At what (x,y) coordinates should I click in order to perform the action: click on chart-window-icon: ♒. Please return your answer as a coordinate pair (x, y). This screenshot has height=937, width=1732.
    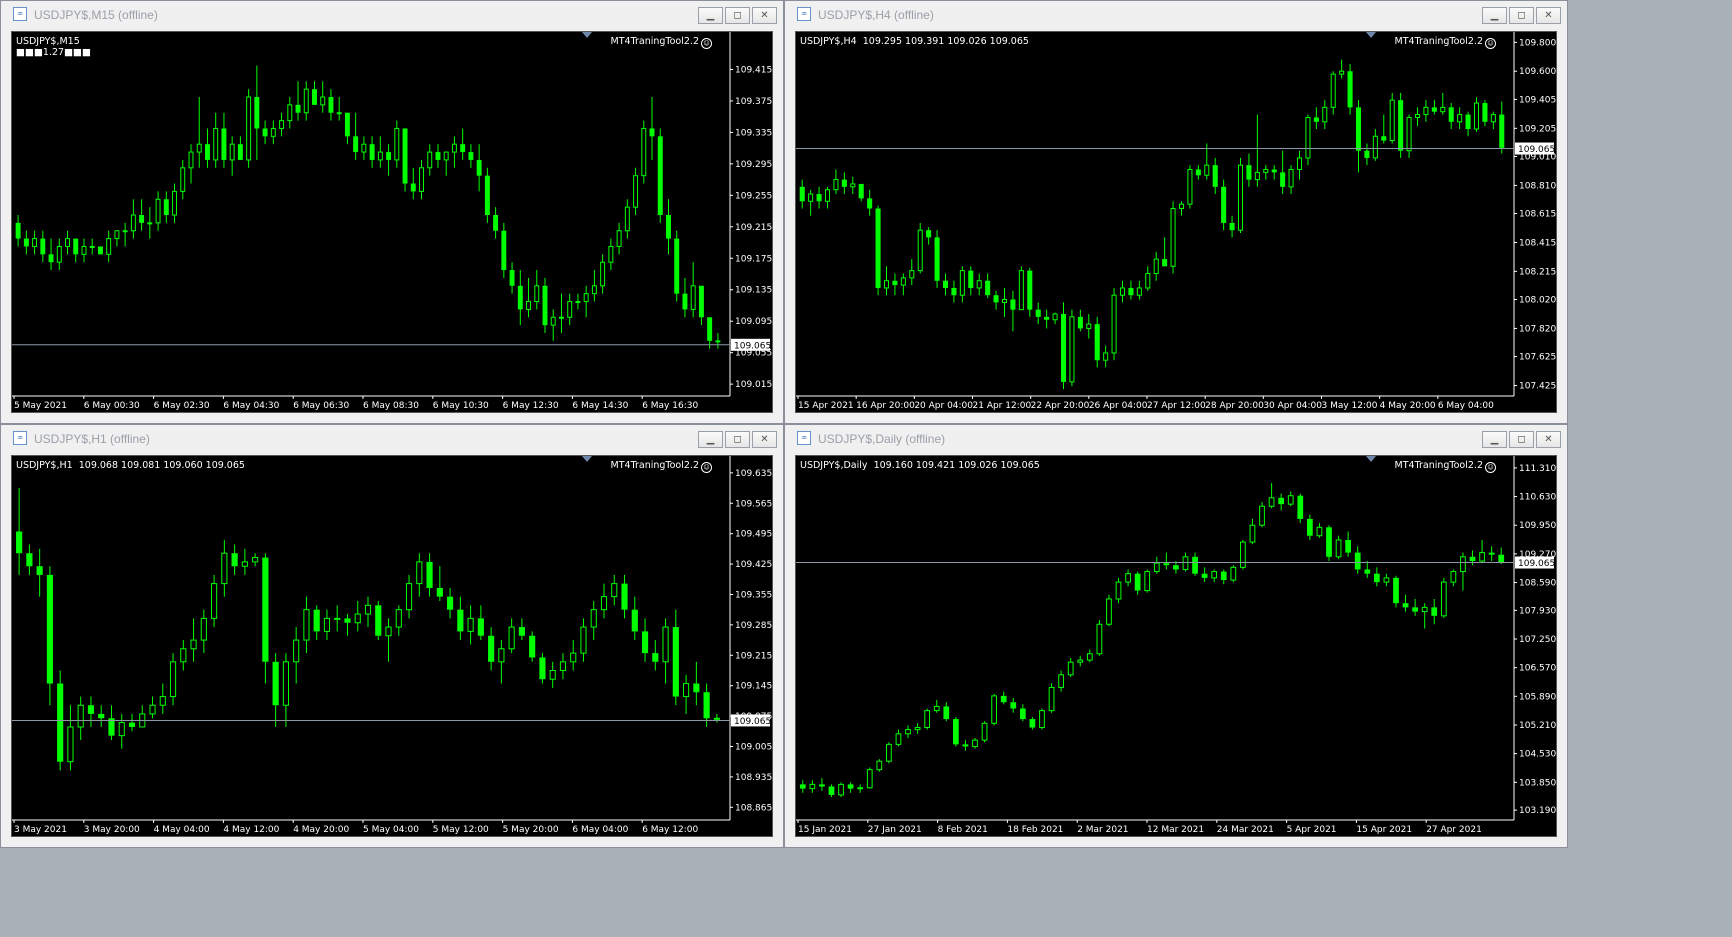
    Looking at the image, I should click on (20, 438).